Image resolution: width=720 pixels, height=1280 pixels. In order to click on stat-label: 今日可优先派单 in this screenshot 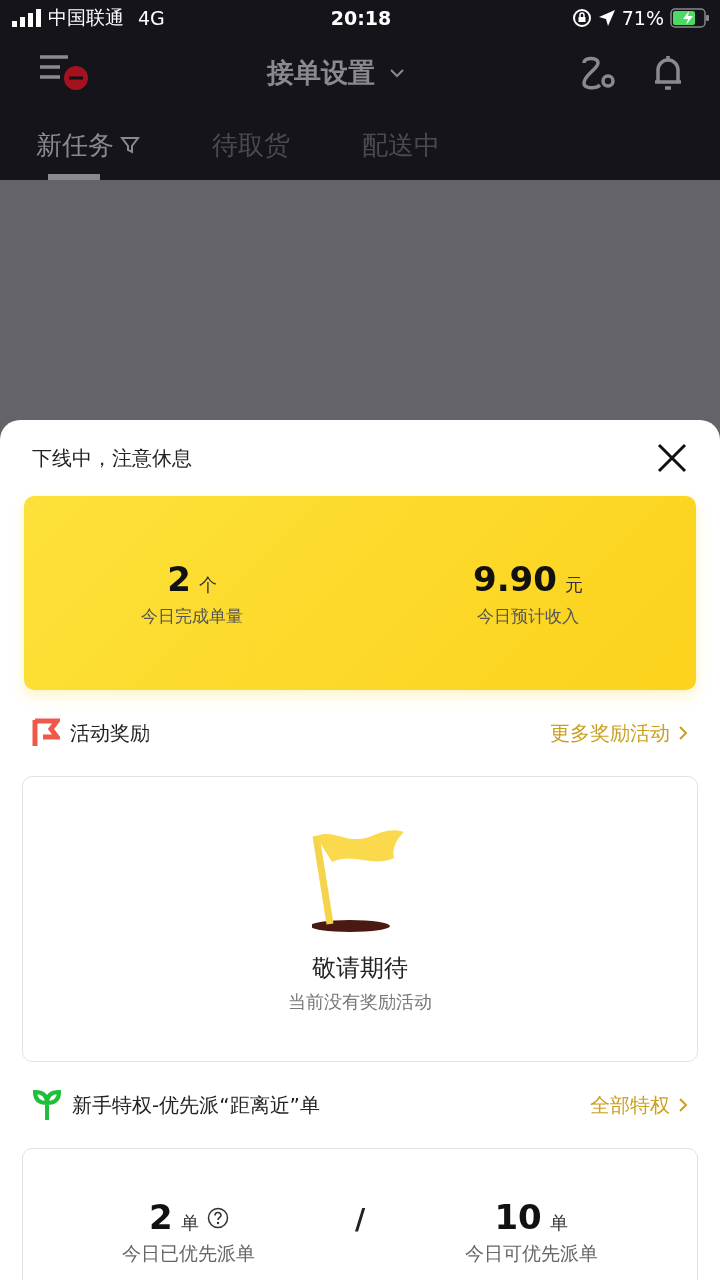, I will do `click(531, 1253)`.